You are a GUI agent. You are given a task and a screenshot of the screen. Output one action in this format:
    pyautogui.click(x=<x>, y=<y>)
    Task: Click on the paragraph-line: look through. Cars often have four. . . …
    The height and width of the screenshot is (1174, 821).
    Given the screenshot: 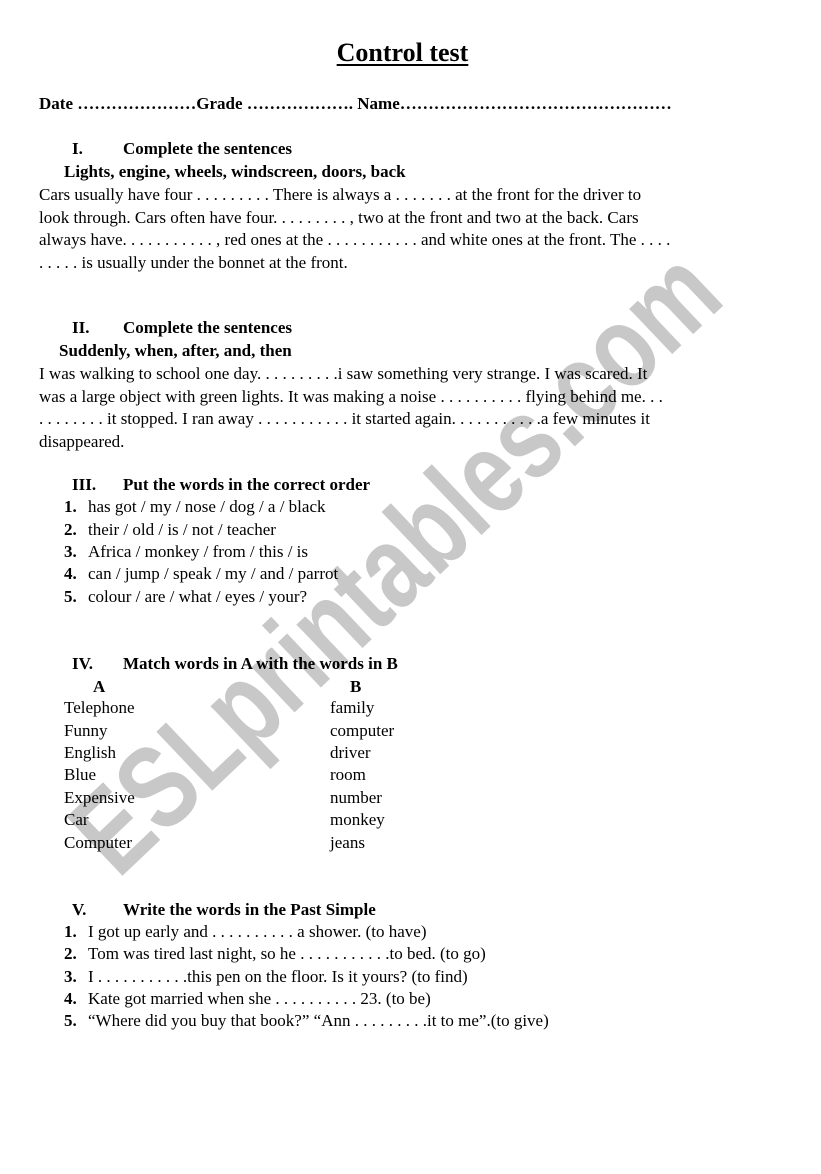 What is the action you would take?
    pyautogui.click(x=339, y=217)
    